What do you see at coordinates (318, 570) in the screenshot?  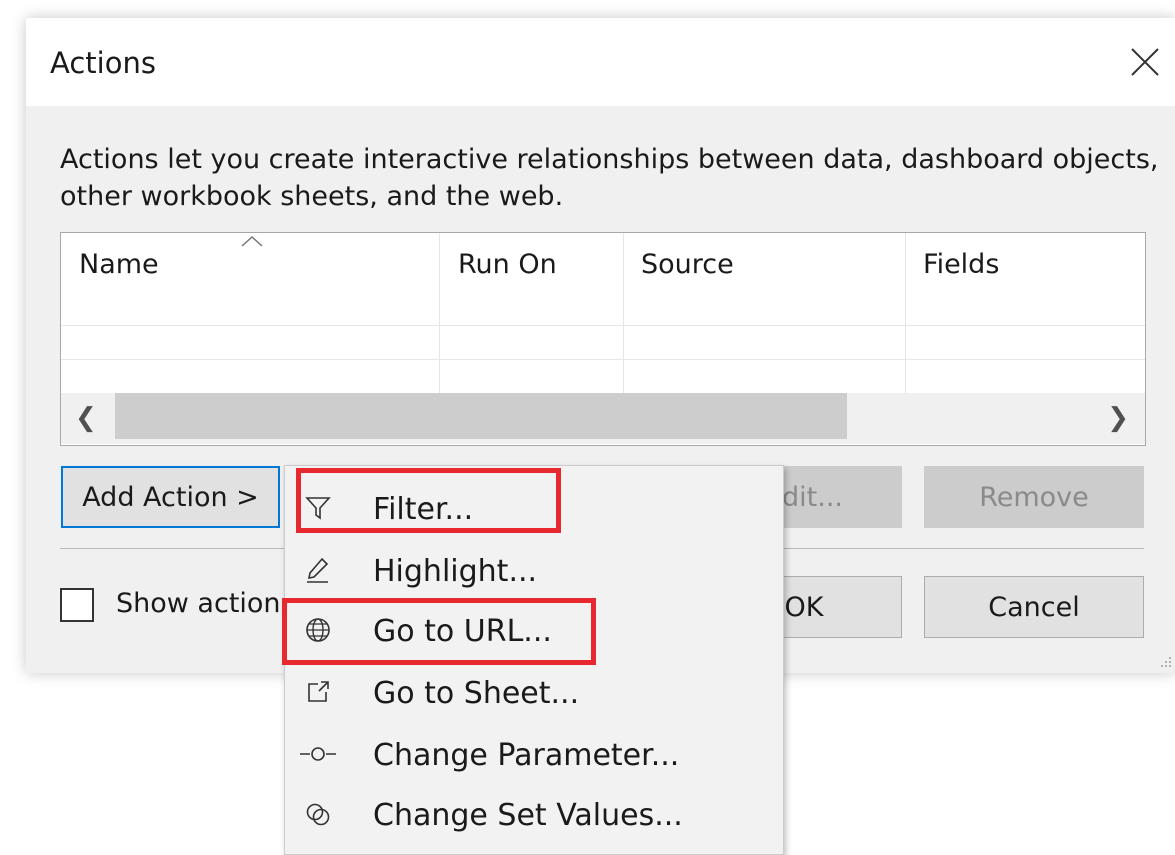 I see `highlighter-icon` at bounding box center [318, 570].